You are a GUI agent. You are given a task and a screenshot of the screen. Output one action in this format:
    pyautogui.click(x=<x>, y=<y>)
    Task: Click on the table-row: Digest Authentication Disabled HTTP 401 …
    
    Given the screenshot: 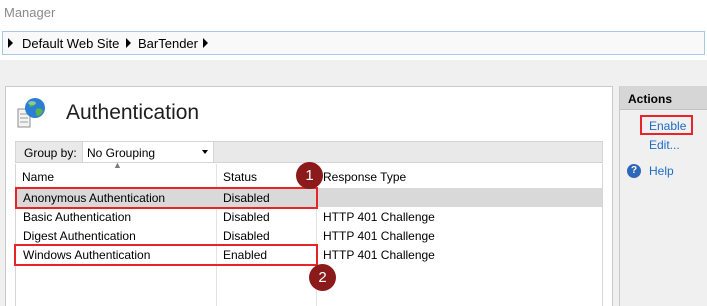 What is the action you would take?
    pyautogui.click(x=309, y=235)
    